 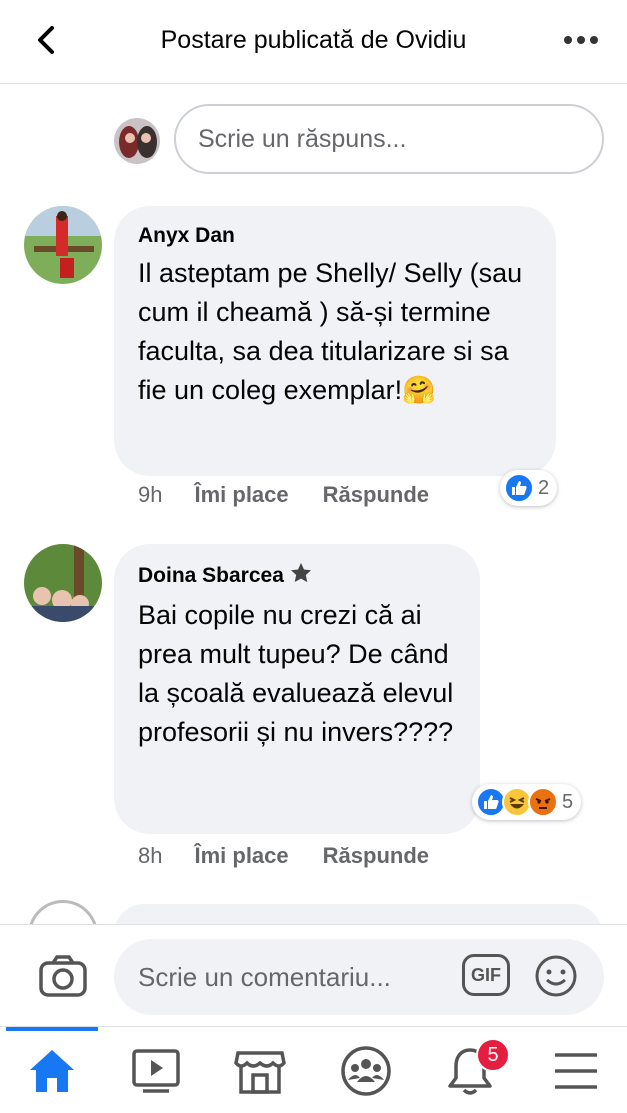 I want to click on reactions-summary: 2, so click(x=529, y=488).